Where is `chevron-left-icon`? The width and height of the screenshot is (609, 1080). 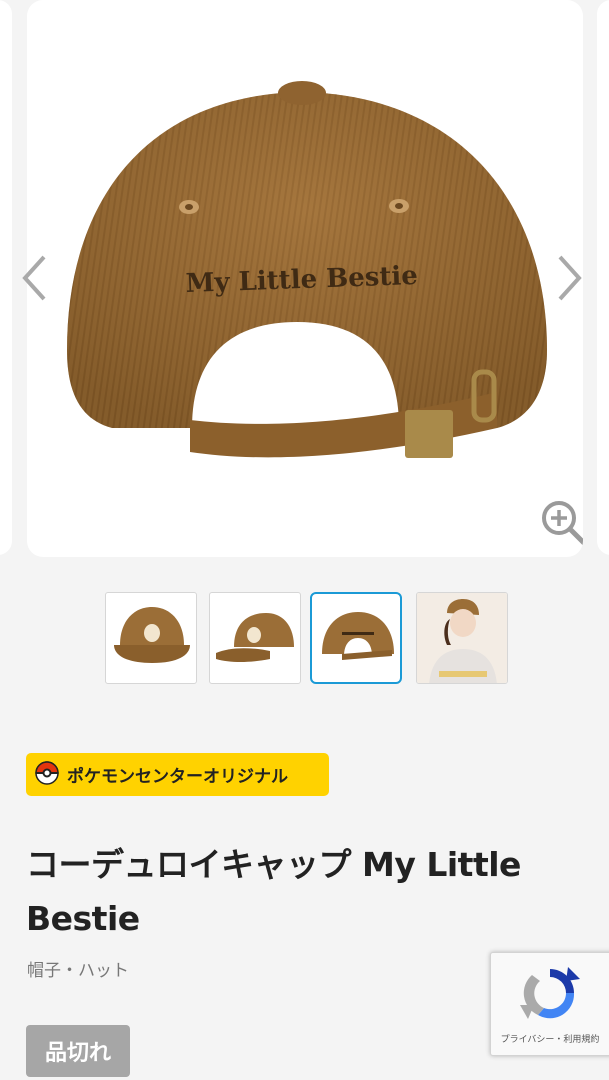
chevron-left-icon is located at coordinates (35, 278).